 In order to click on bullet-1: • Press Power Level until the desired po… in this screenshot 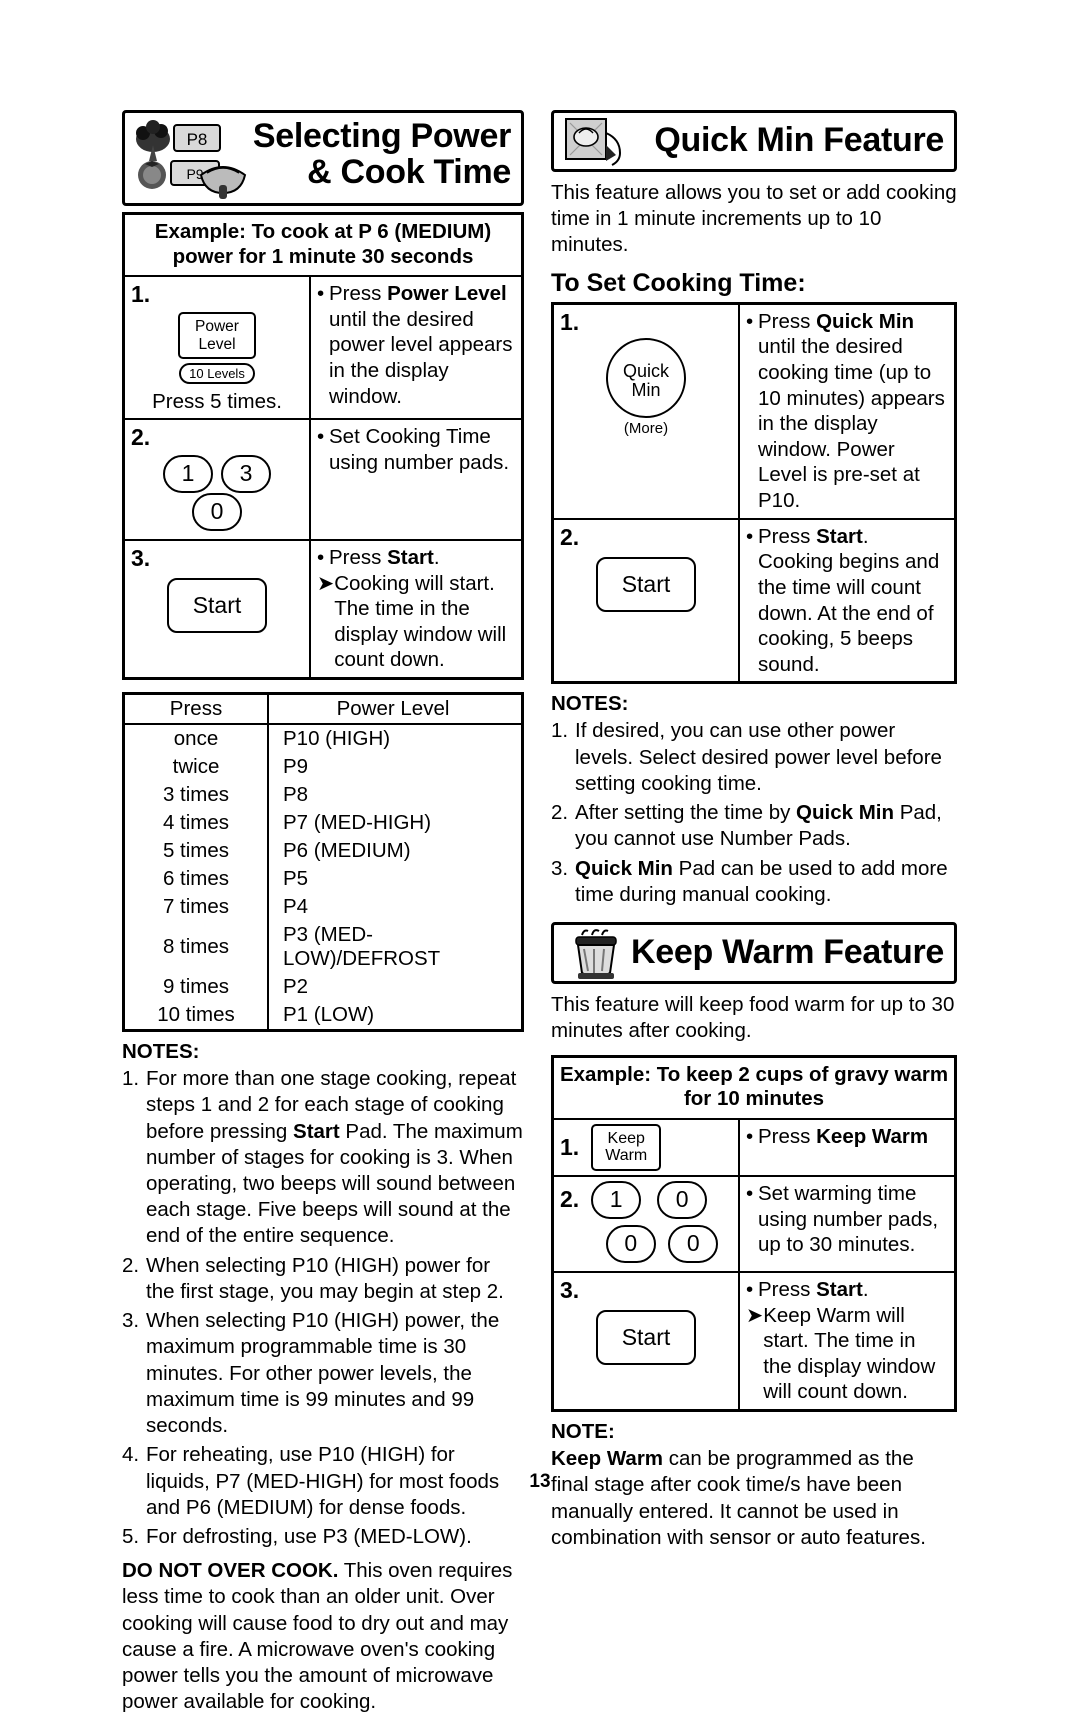, I will do `click(416, 345)`.